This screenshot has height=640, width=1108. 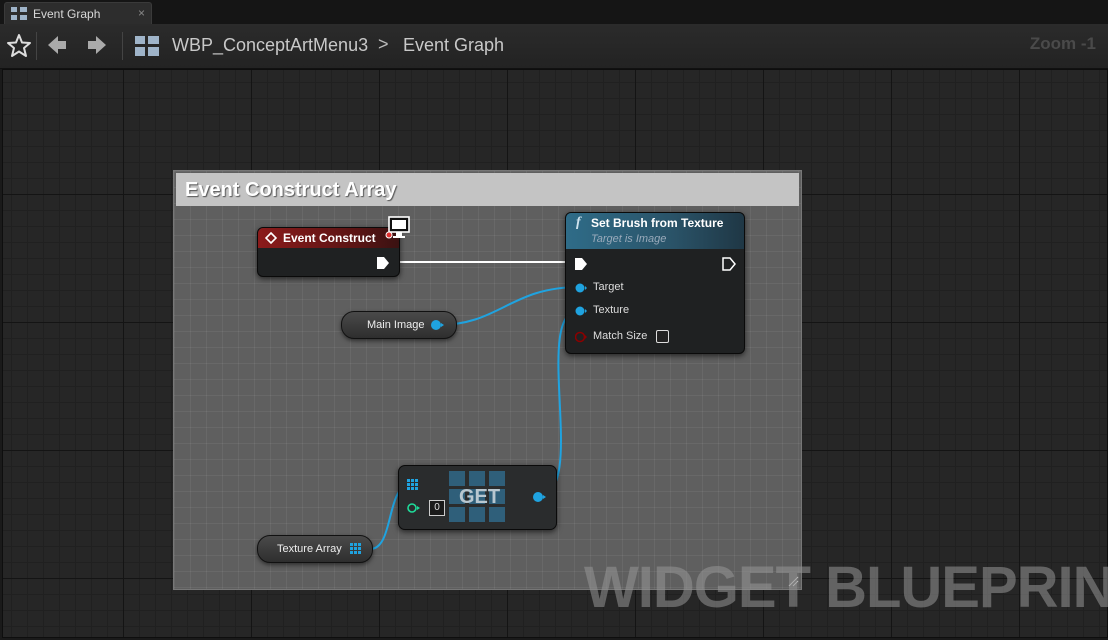 I want to click on match-size-checkbox, so click(x=662, y=336).